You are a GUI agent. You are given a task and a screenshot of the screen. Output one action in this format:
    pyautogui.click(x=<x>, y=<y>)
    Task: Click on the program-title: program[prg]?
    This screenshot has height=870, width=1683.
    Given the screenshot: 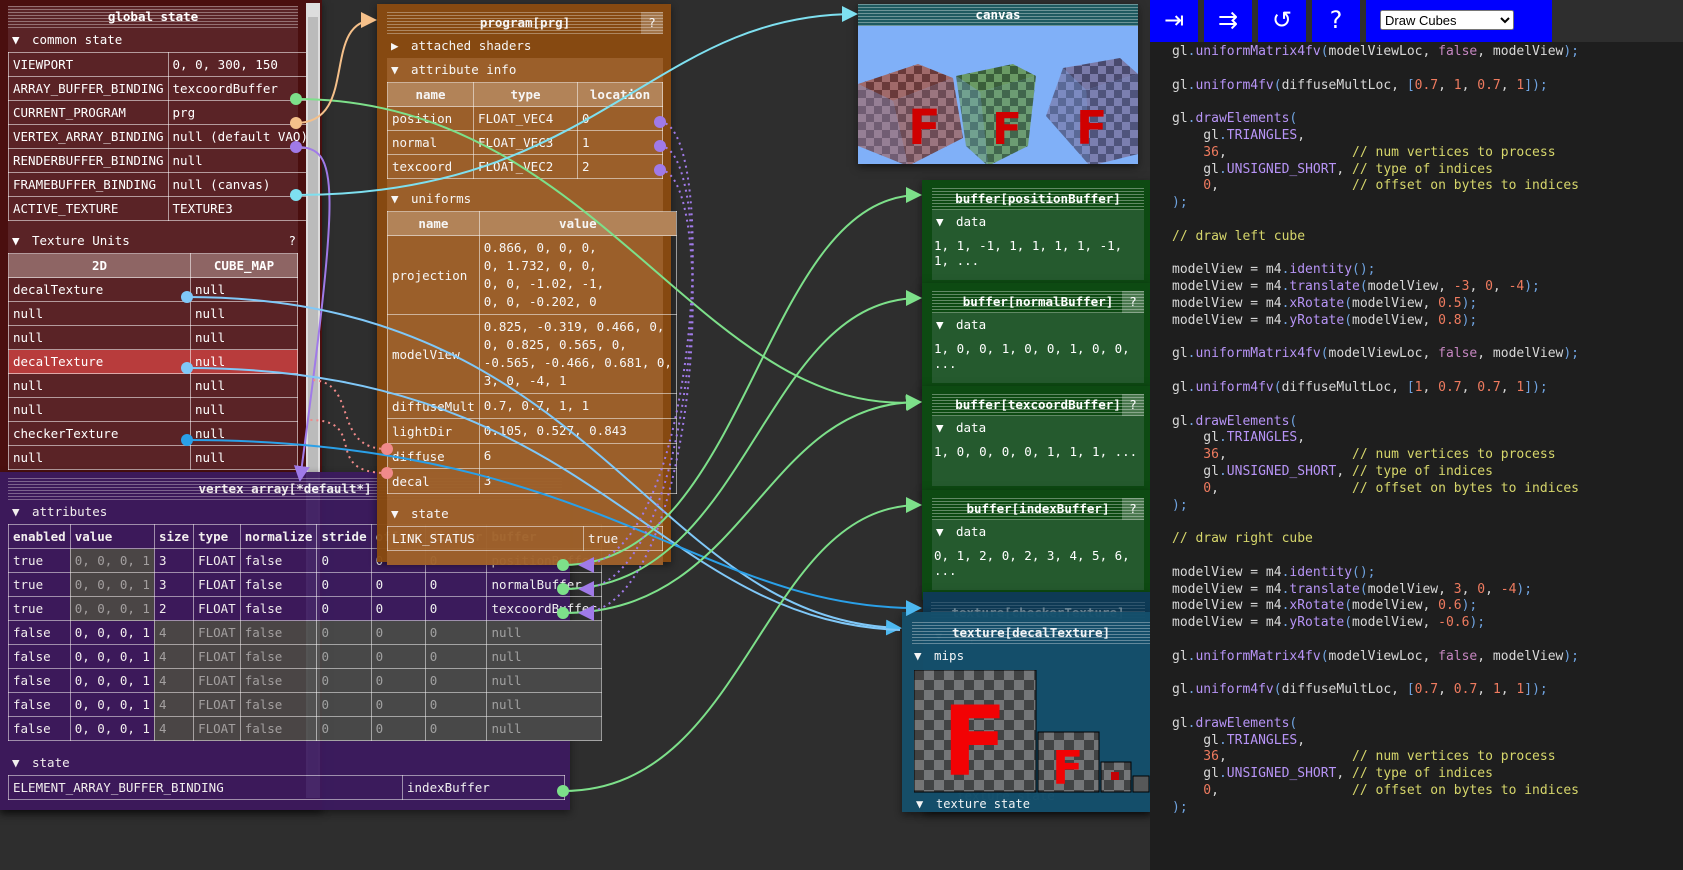 What is the action you would take?
    pyautogui.click(x=525, y=23)
    